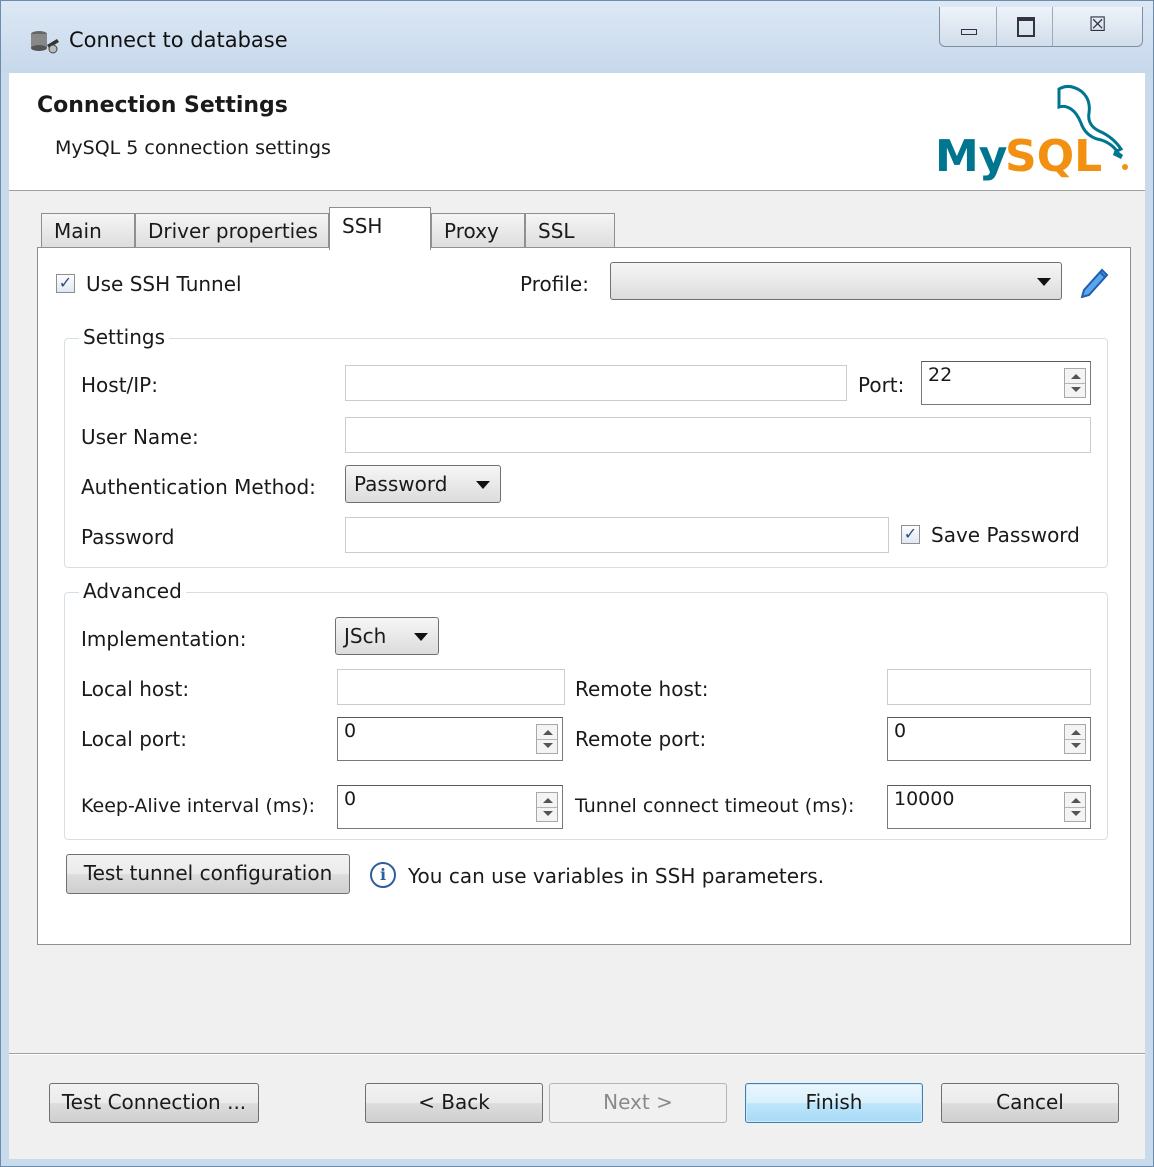  Describe the element at coordinates (208, 874) in the screenshot. I see `test-tunnel-button: Test tunnel configuration` at that location.